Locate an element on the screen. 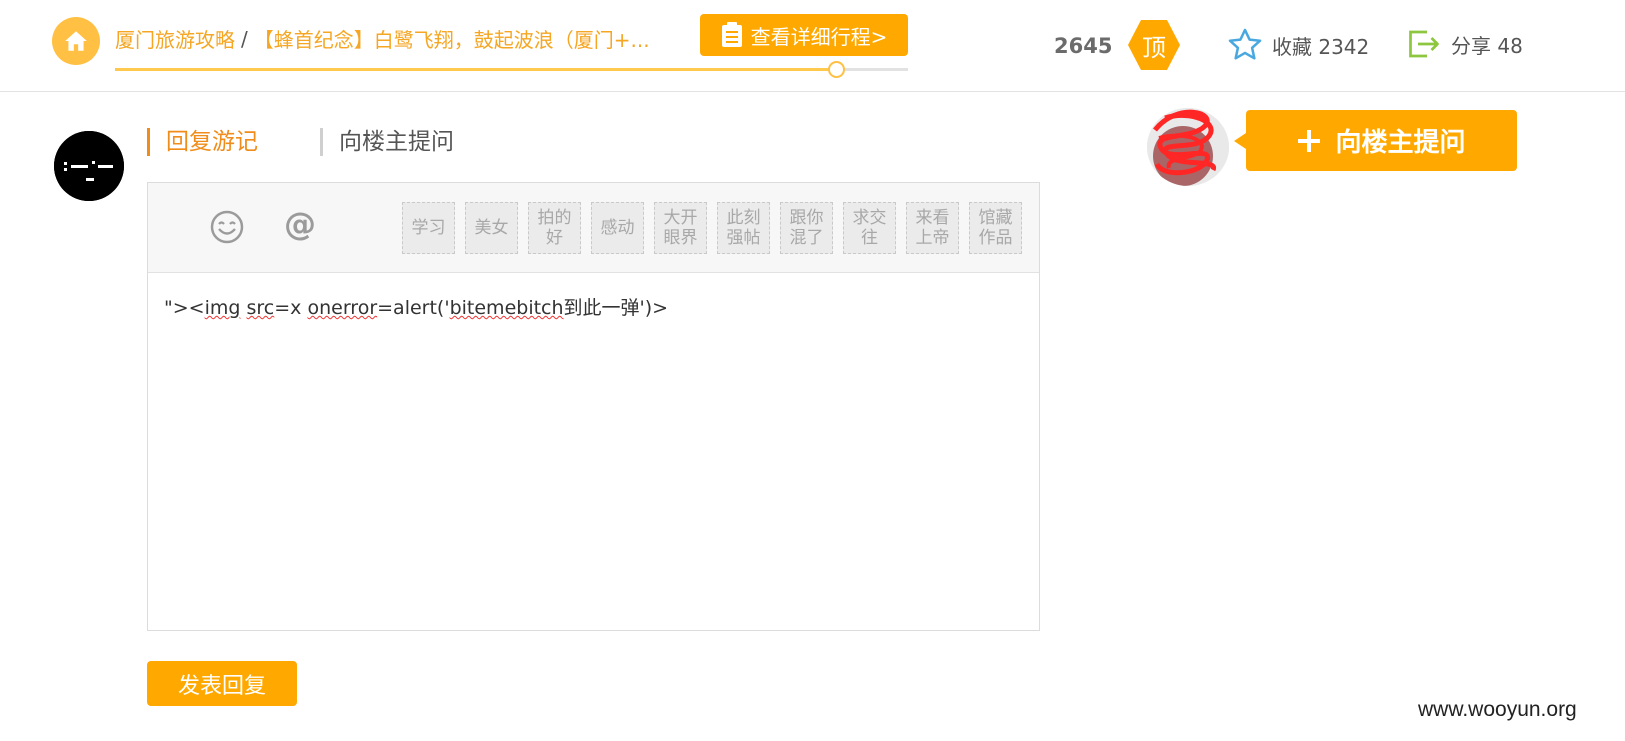 This screenshot has height=741, width=1625. tab-reply-journal: 回复游记 is located at coordinates (202, 142).